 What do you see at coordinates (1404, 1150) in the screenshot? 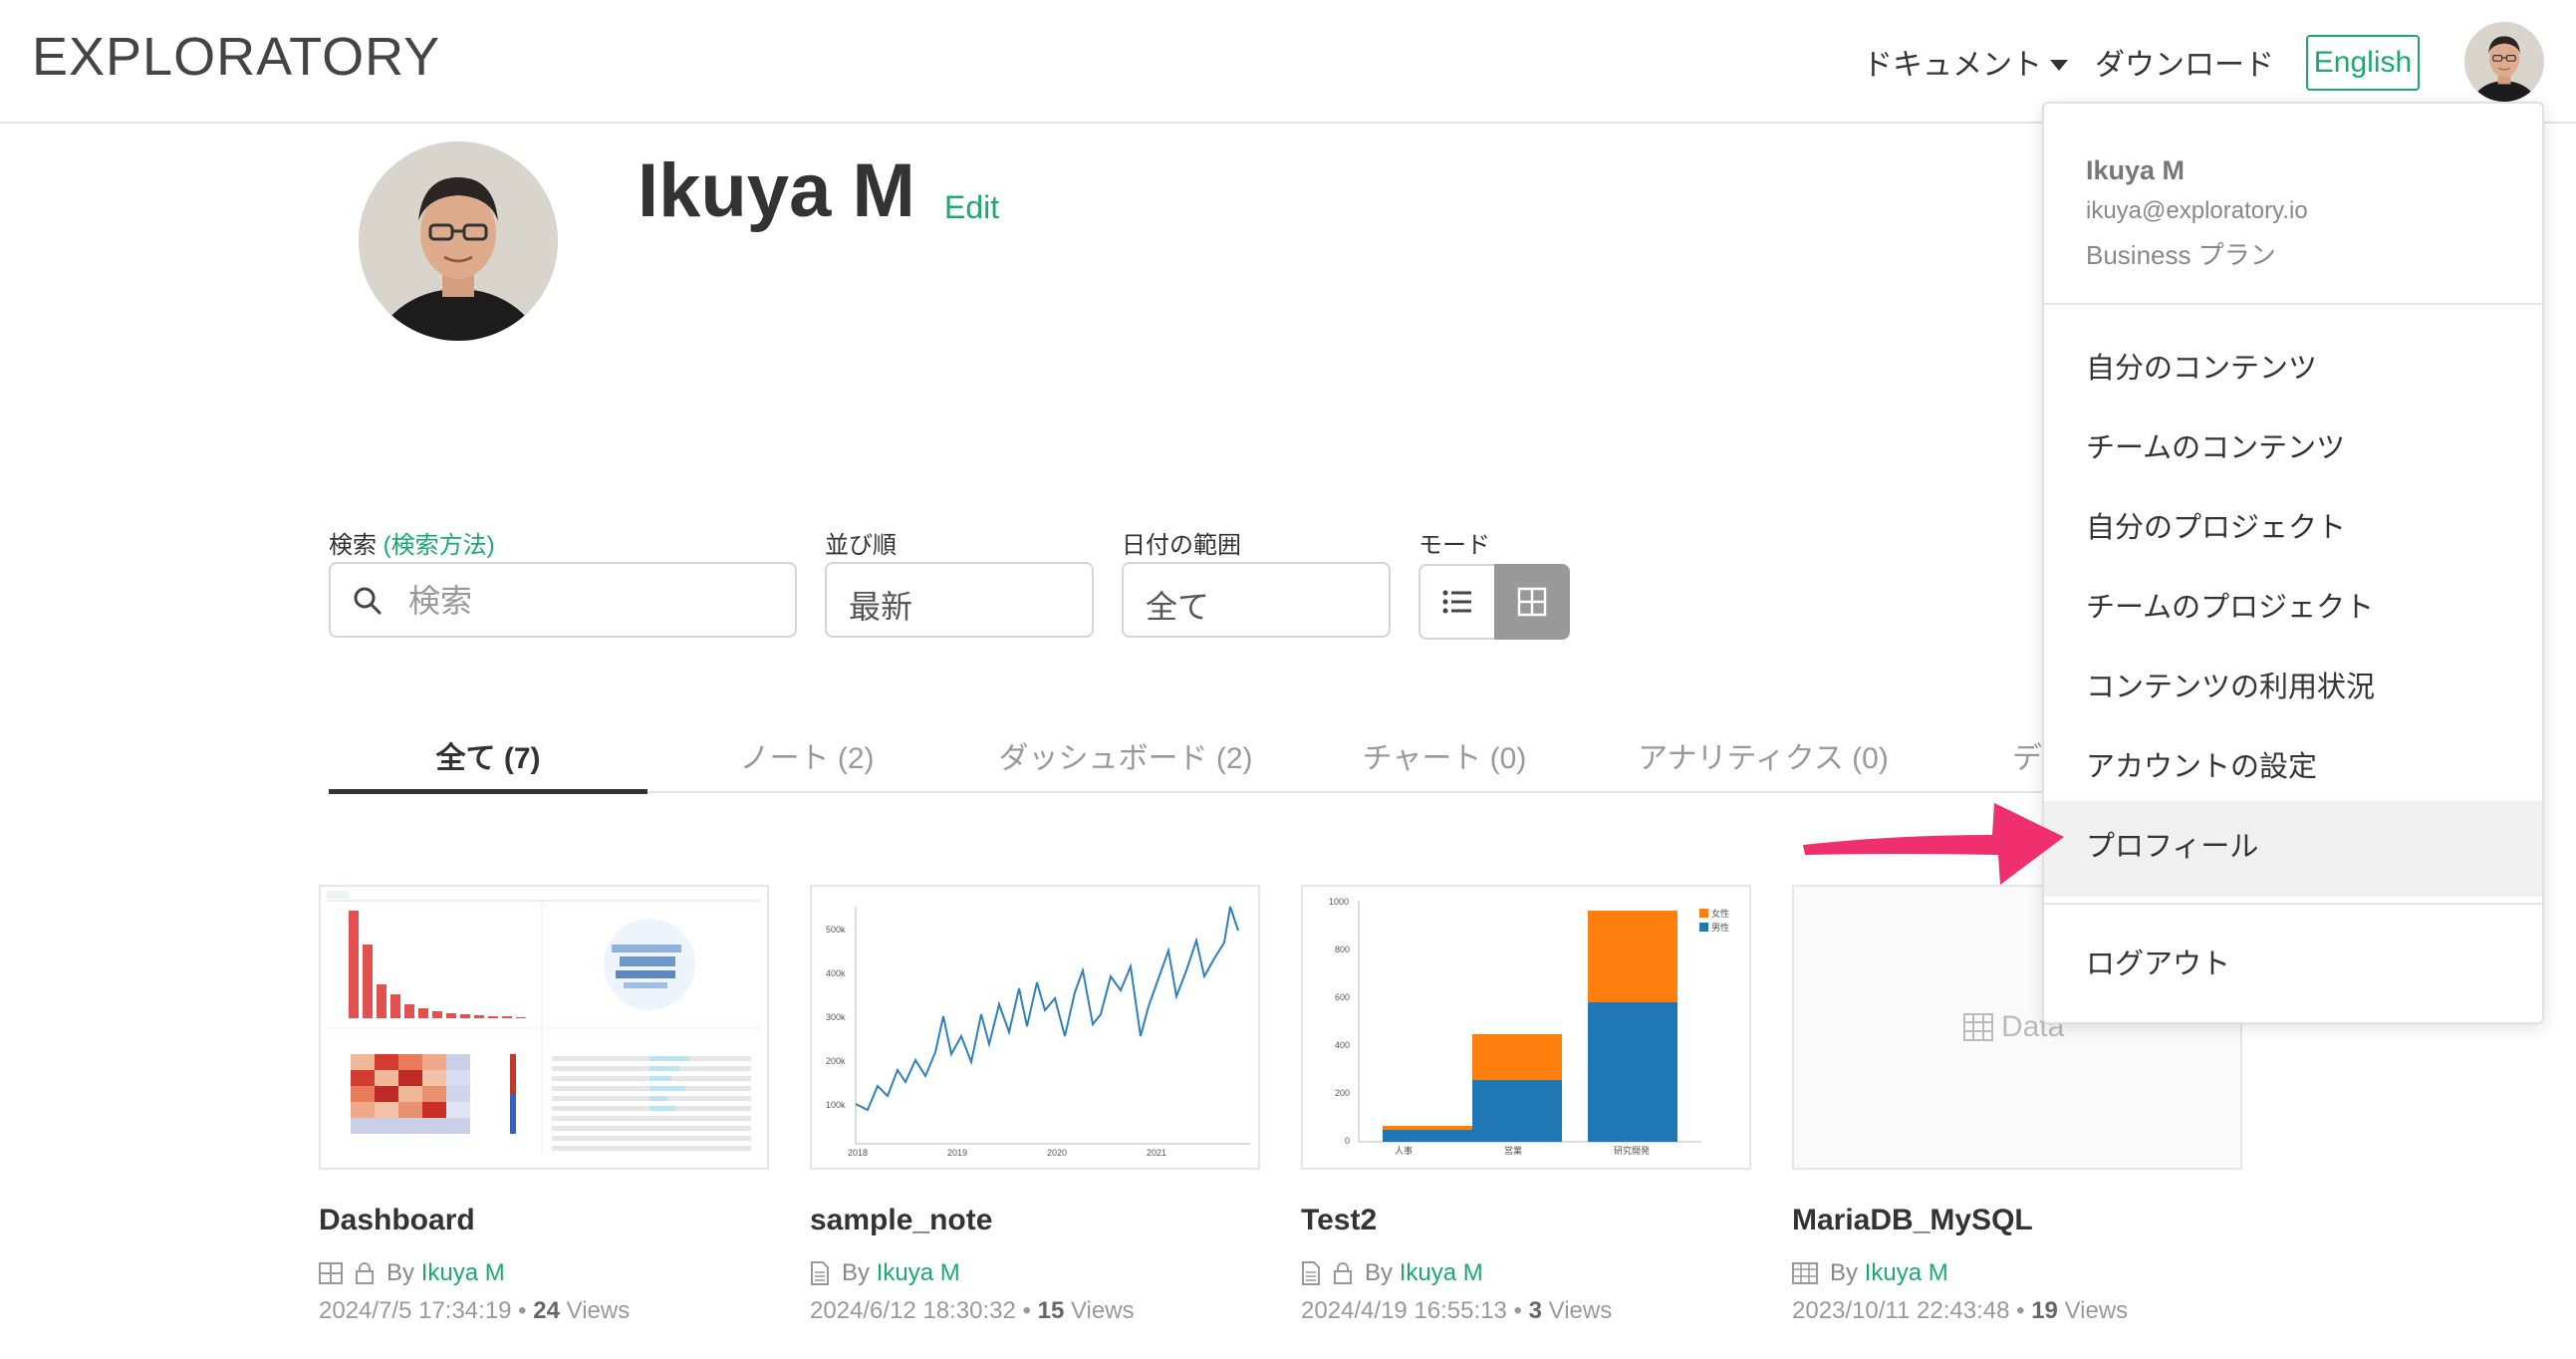
I see `x-tick-label: 人事` at bounding box center [1404, 1150].